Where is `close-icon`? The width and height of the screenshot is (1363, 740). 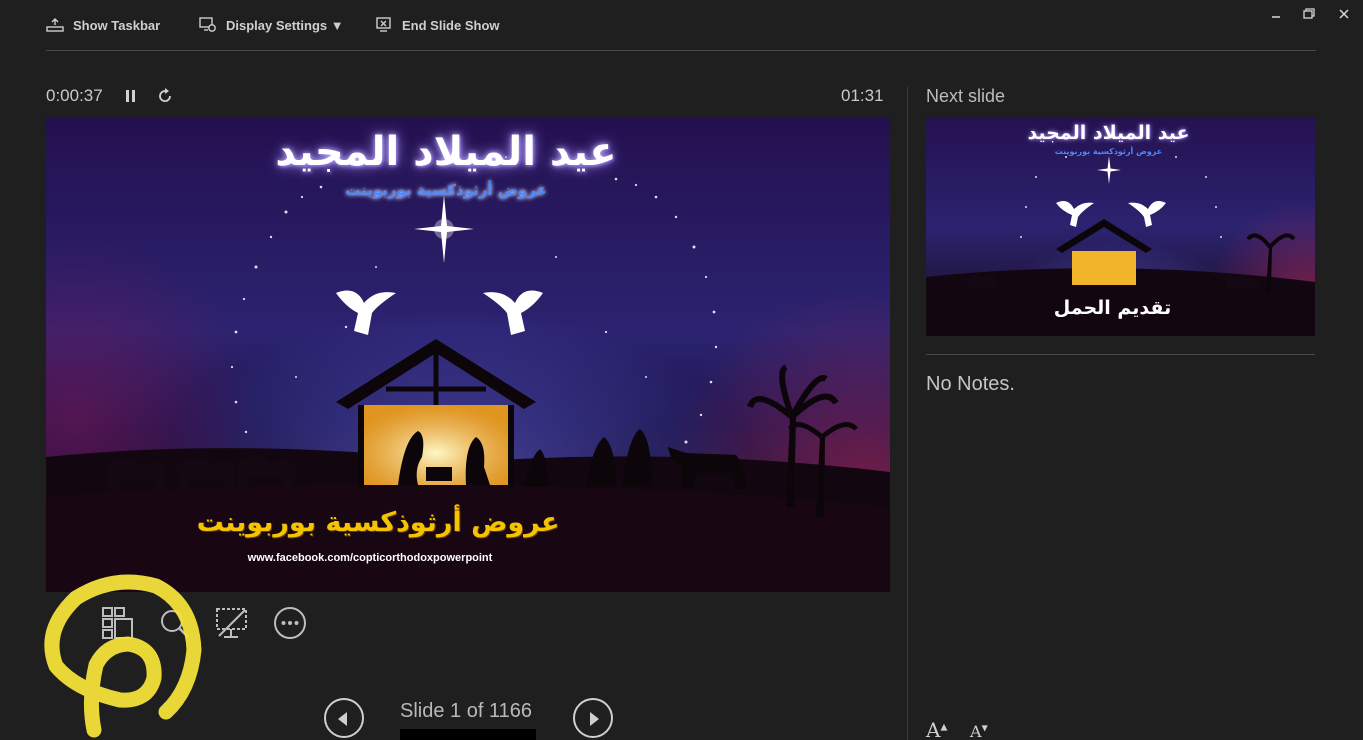
close-icon is located at coordinates (1344, 14).